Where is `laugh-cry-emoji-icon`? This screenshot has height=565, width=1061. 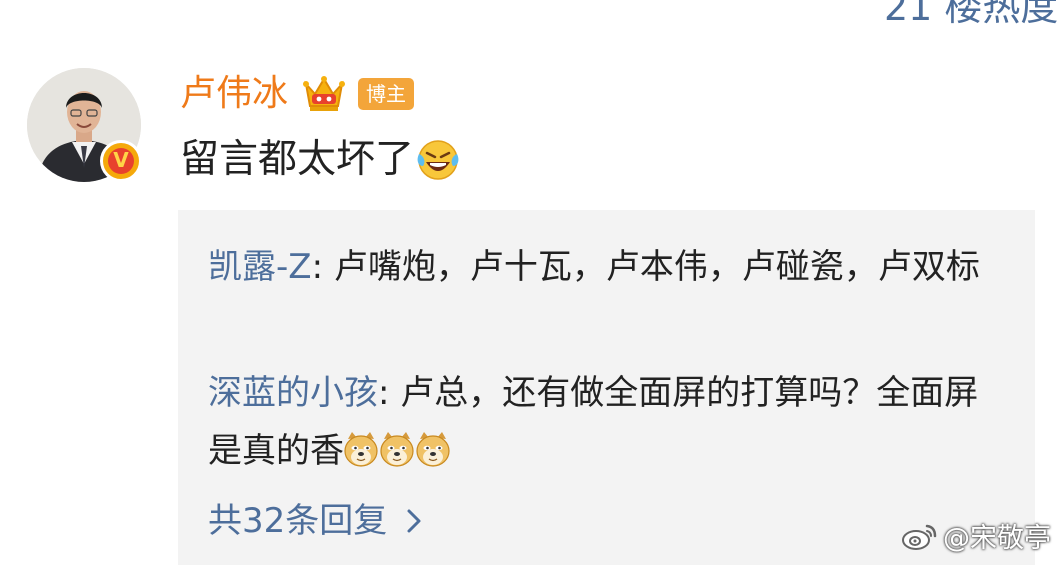 laugh-cry-emoji-icon is located at coordinates (438, 160).